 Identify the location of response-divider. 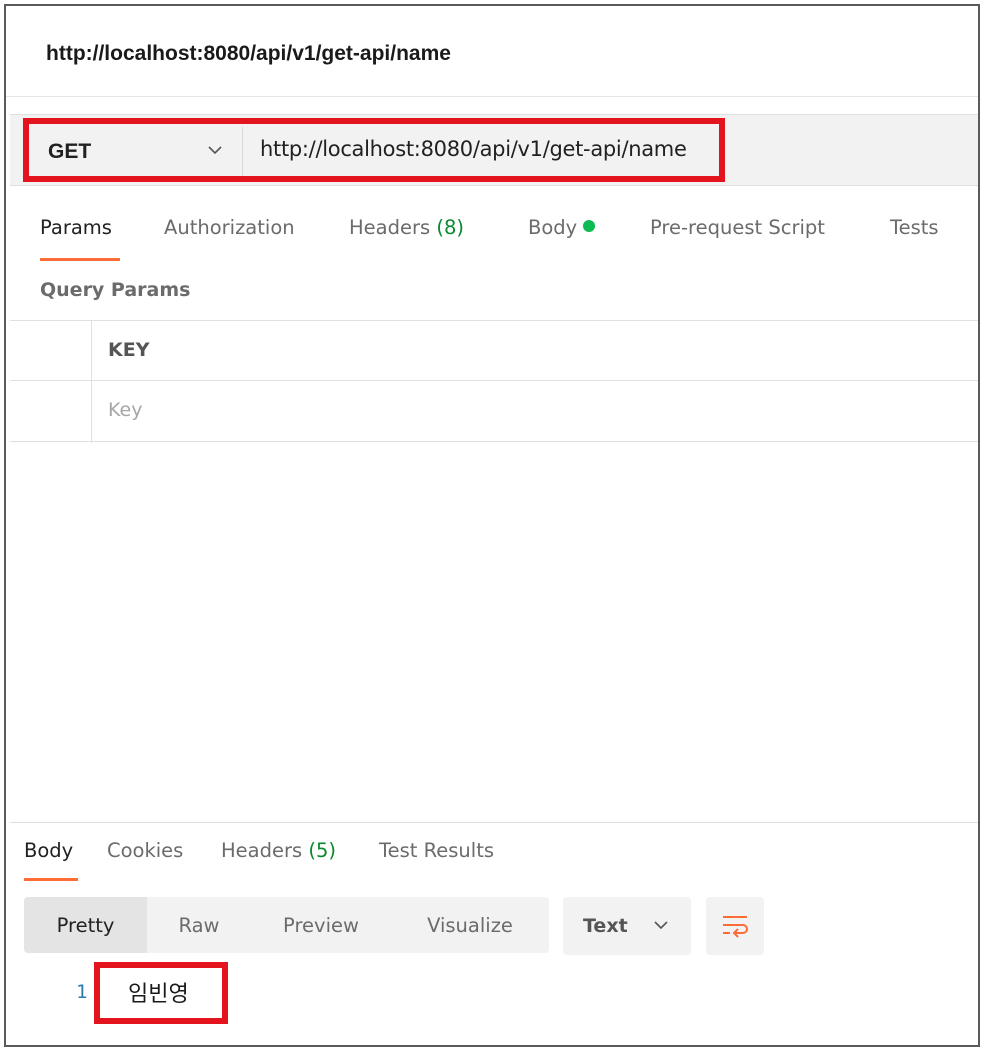
(494, 822).